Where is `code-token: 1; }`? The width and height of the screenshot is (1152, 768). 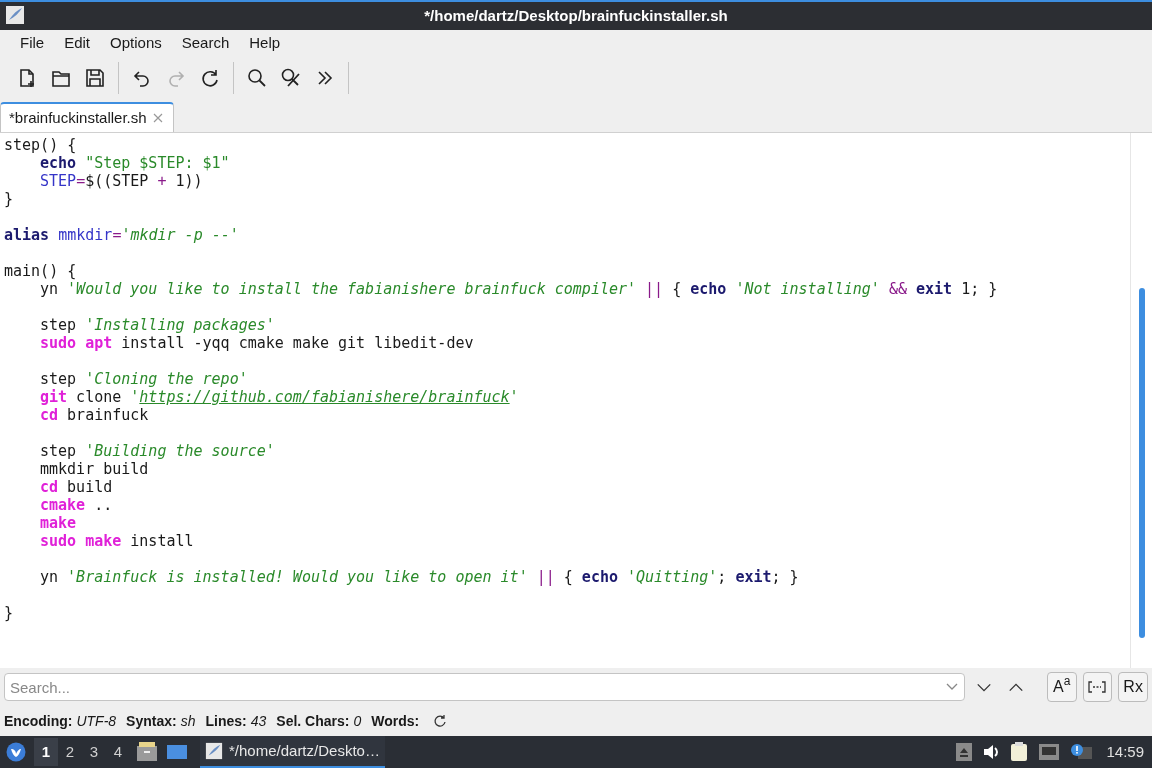
code-token: 1; } is located at coordinates (979, 289).